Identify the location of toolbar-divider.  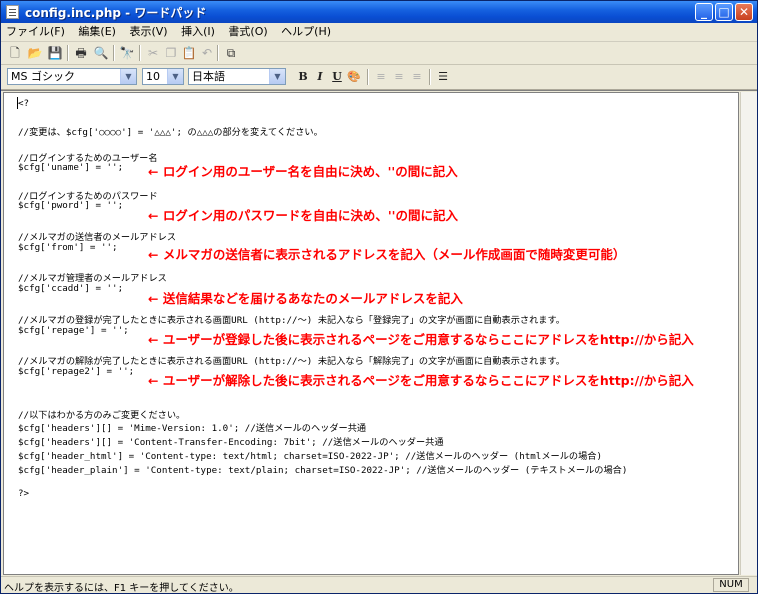
(379, 90).